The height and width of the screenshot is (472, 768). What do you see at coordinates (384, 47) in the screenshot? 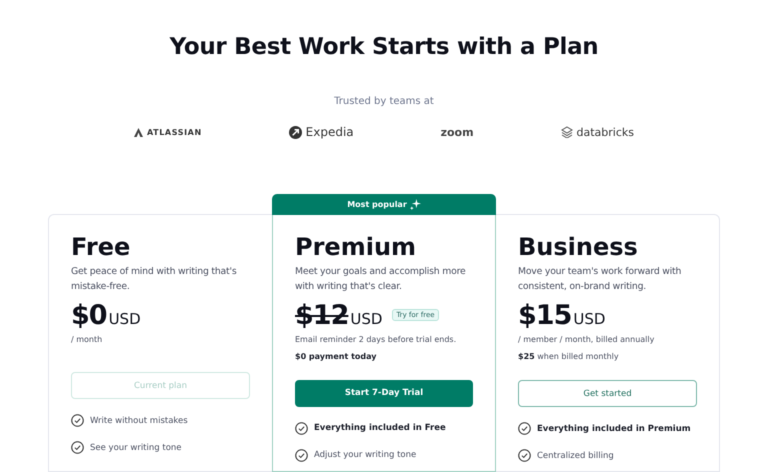
I see `page-heading: Your Best Work Starts with a Plan` at bounding box center [384, 47].